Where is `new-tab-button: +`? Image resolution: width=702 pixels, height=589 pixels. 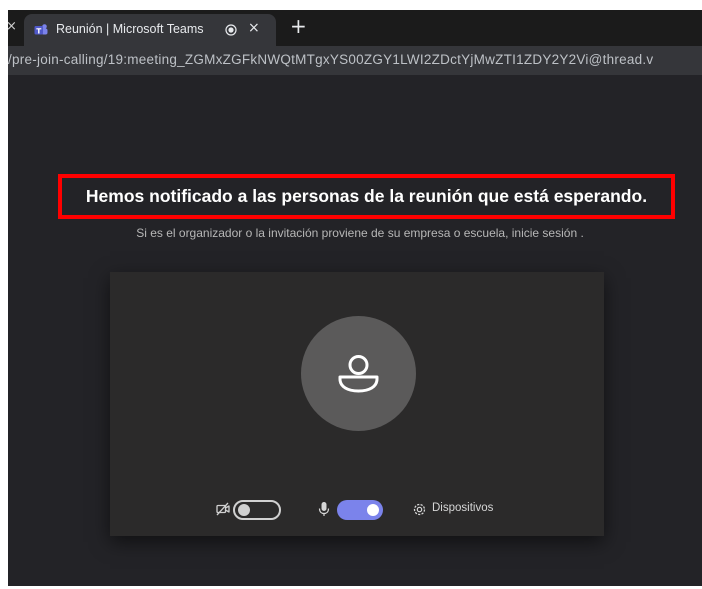
new-tab-button: + is located at coordinates (298, 26).